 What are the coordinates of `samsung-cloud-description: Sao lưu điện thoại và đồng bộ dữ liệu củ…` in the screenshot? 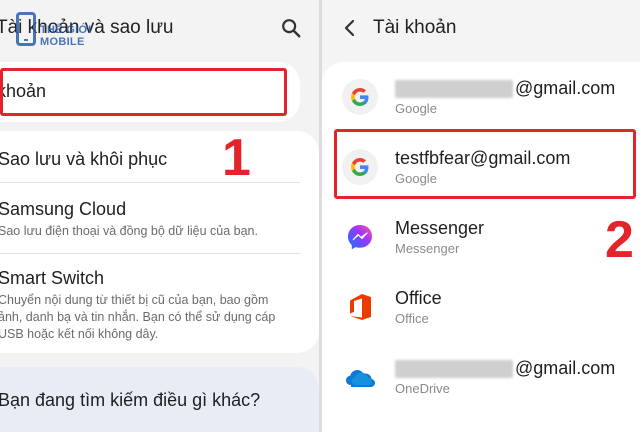 It's located at (129, 231).